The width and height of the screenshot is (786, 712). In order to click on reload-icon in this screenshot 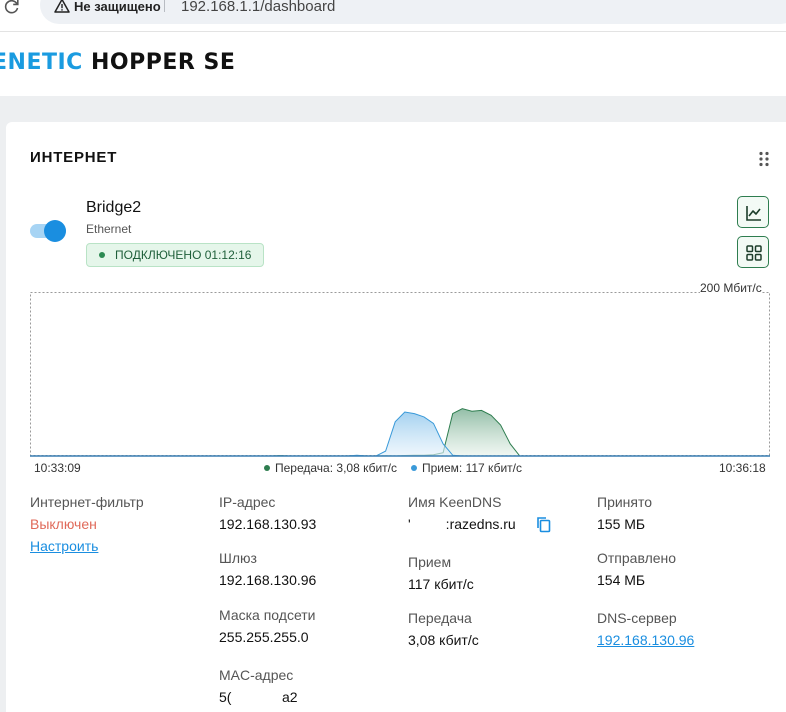, I will do `click(12, 7)`.